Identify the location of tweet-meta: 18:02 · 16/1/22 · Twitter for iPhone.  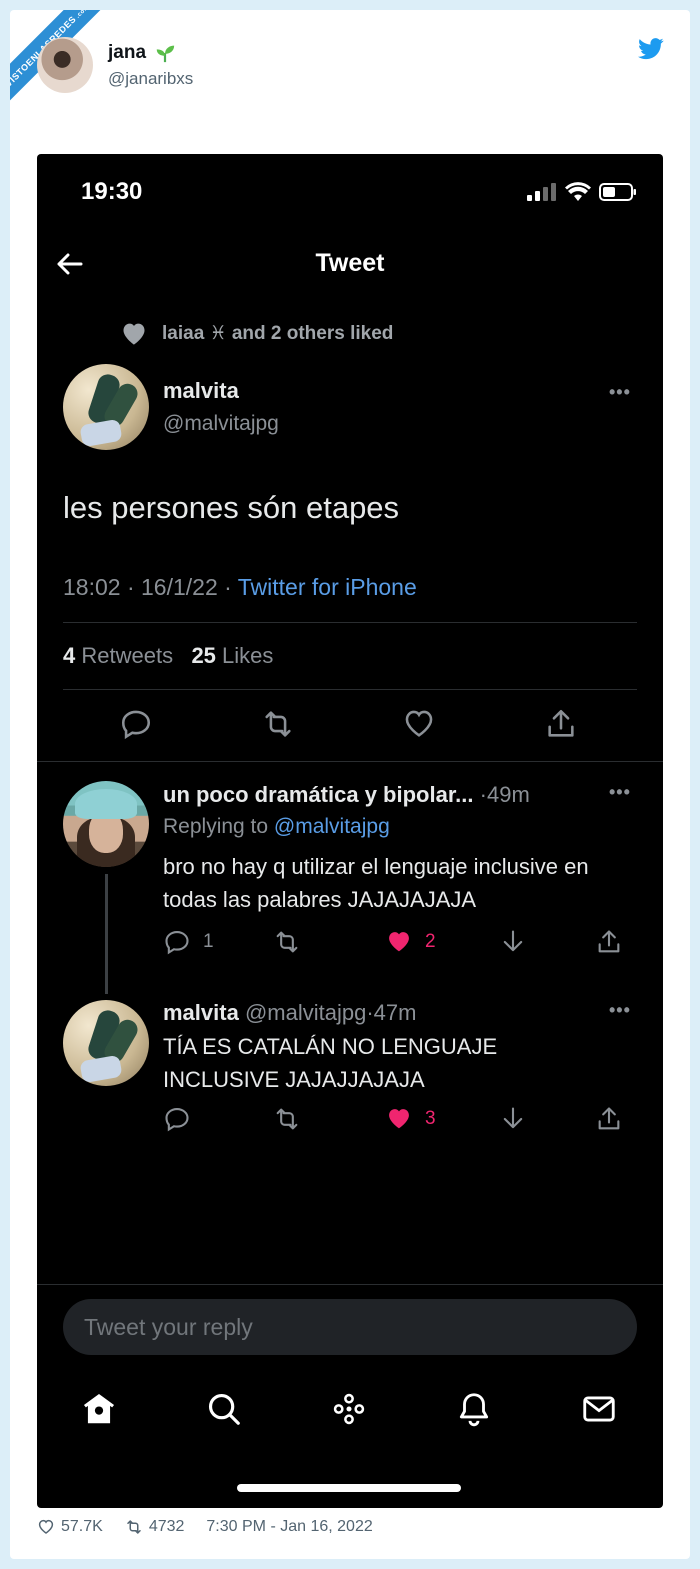
(240, 587).